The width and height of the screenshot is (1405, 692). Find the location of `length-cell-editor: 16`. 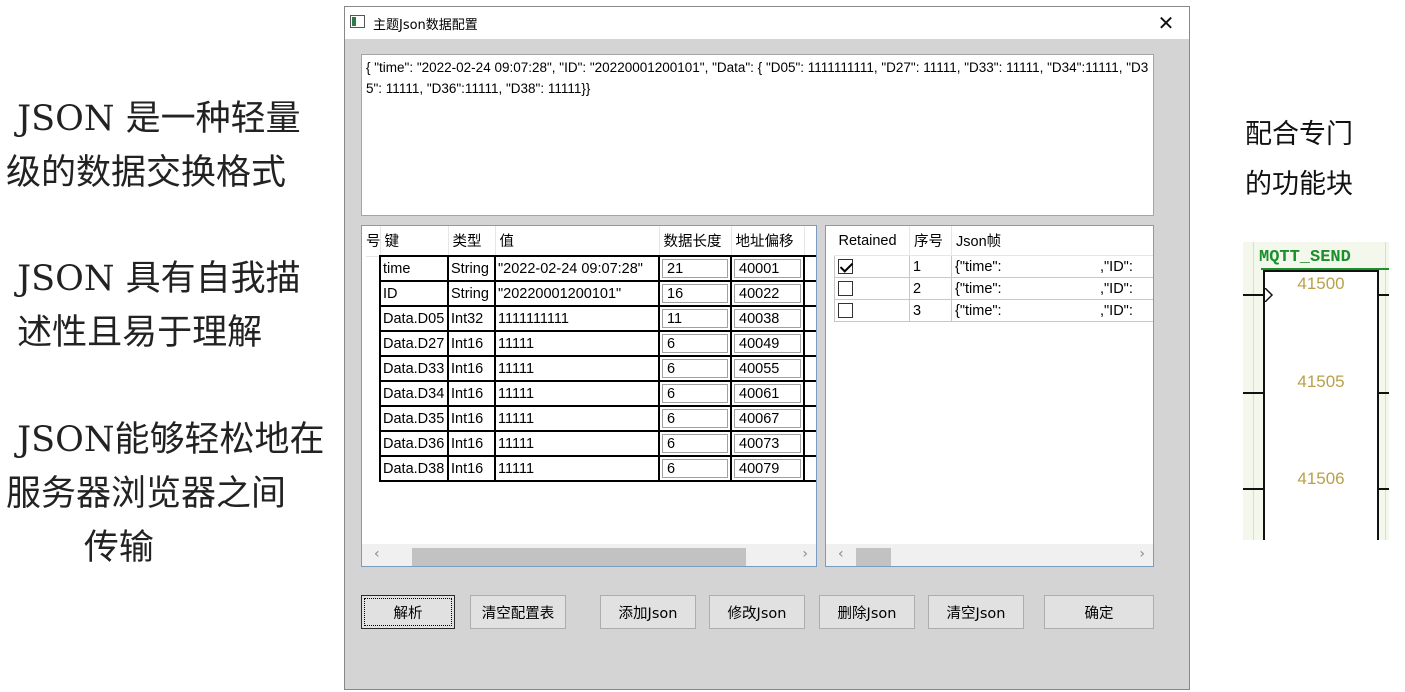

length-cell-editor: 16 is located at coordinates (695, 293).